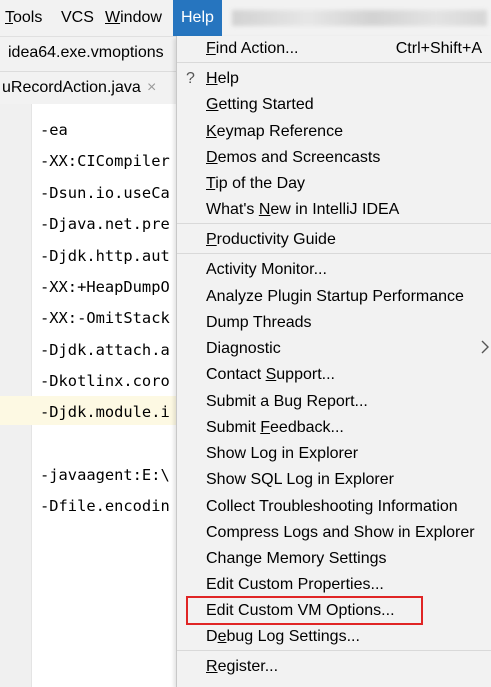 The height and width of the screenshot is (687, 491). I want to click on code-line: -Djdk.module.i, so click(105, 412).